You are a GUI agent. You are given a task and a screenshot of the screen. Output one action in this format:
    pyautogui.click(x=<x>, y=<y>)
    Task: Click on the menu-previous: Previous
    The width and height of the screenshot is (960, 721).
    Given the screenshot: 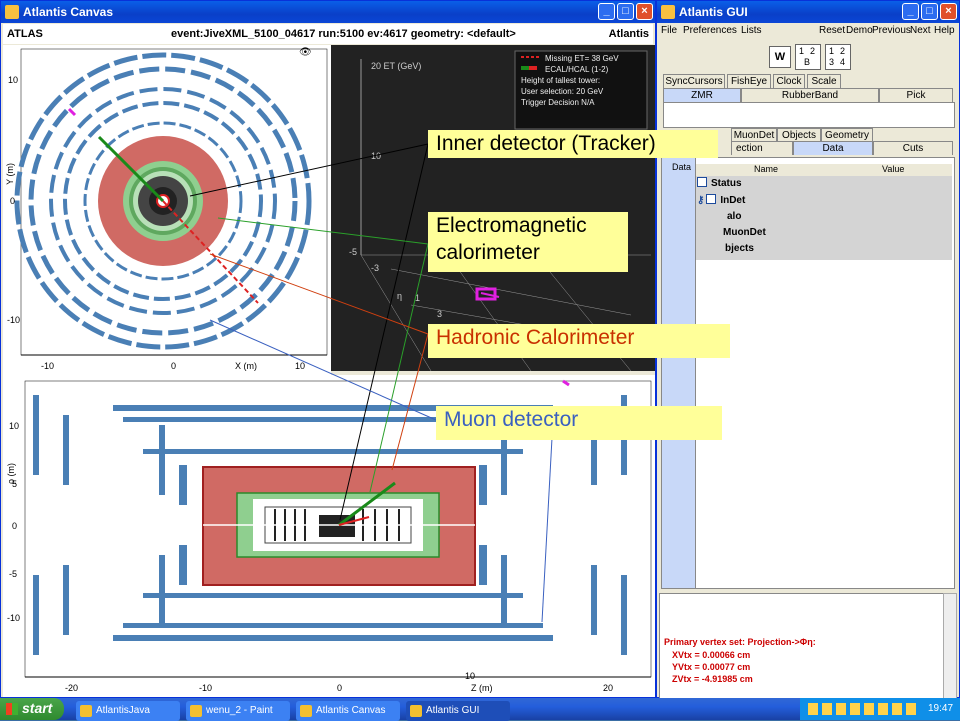 What is the action you would take?
    pyautogui.click(x=891, y=30)
    